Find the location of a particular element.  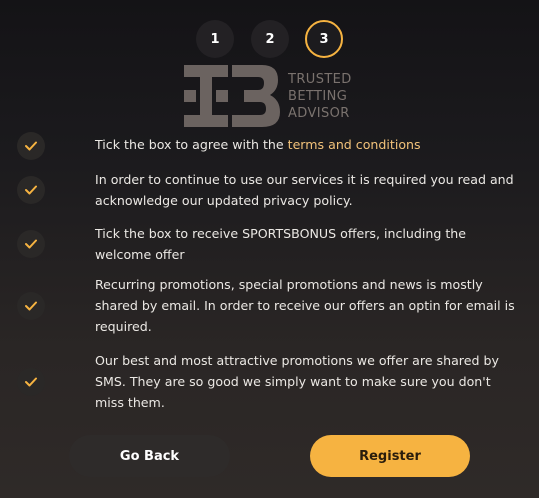

step-3-active: 3 is located at coordinates (324, 39).